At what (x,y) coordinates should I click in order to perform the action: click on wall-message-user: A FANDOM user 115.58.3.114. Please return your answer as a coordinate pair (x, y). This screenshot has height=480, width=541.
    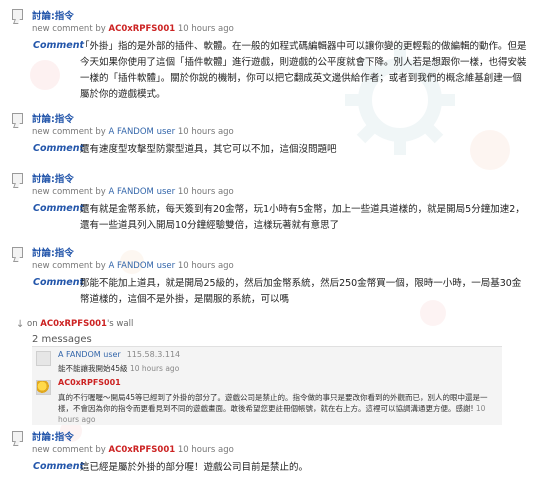
    Looking at the image, I should click on (119, 354).